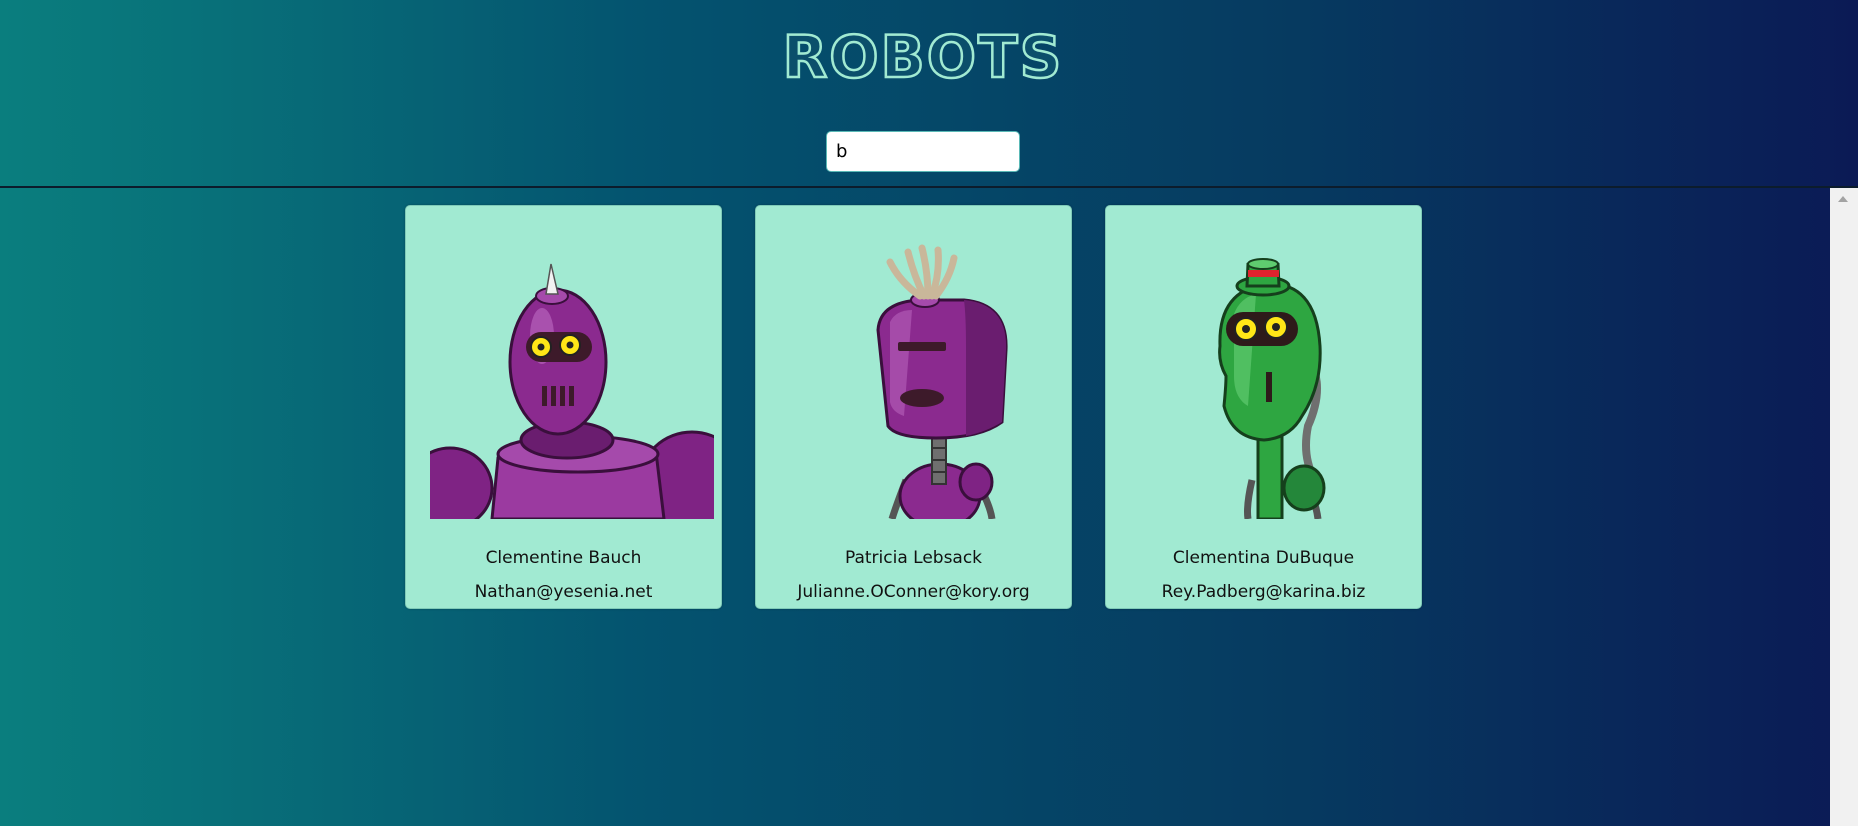  What do you see at coordinates (1263, 558) in the screenshot?
I see `robot-name: Clementina DuBuque` at bounding box center [1263, 558].